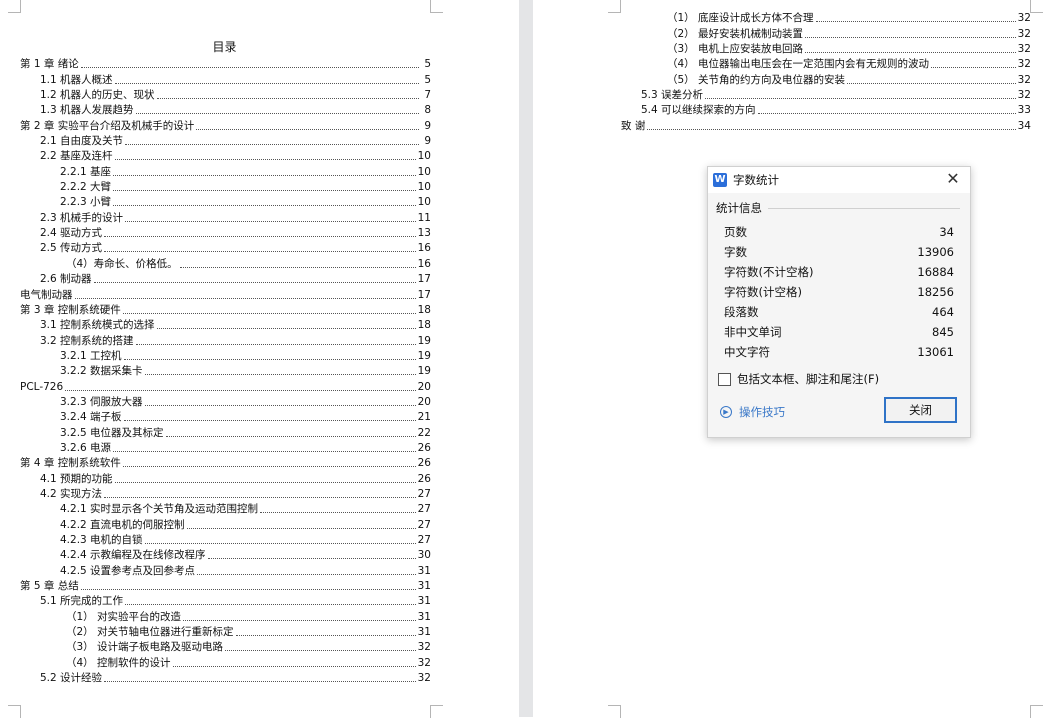  What do you see at coordinates (76, 156) in the screenshot?
I see `toc-entry-title: 2.2 基座及连杆` at bounding box center [76, 156].